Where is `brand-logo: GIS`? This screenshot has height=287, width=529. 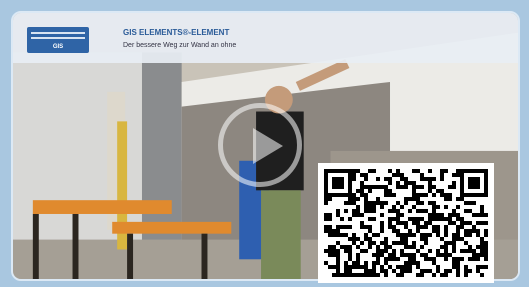
brand-logo: GIS is located at coordinates (58, 40).